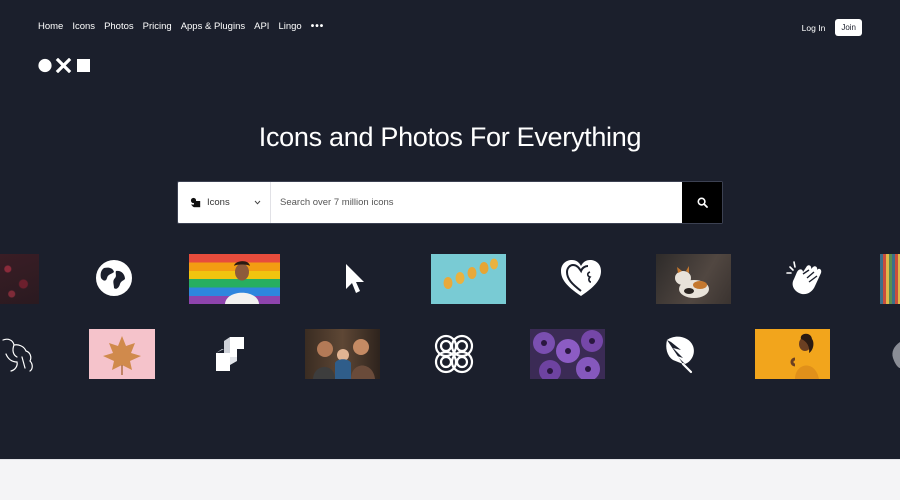 This screenshot has width=900, height=500. I want to click on nav-photos: Photos, so click(119, 26).